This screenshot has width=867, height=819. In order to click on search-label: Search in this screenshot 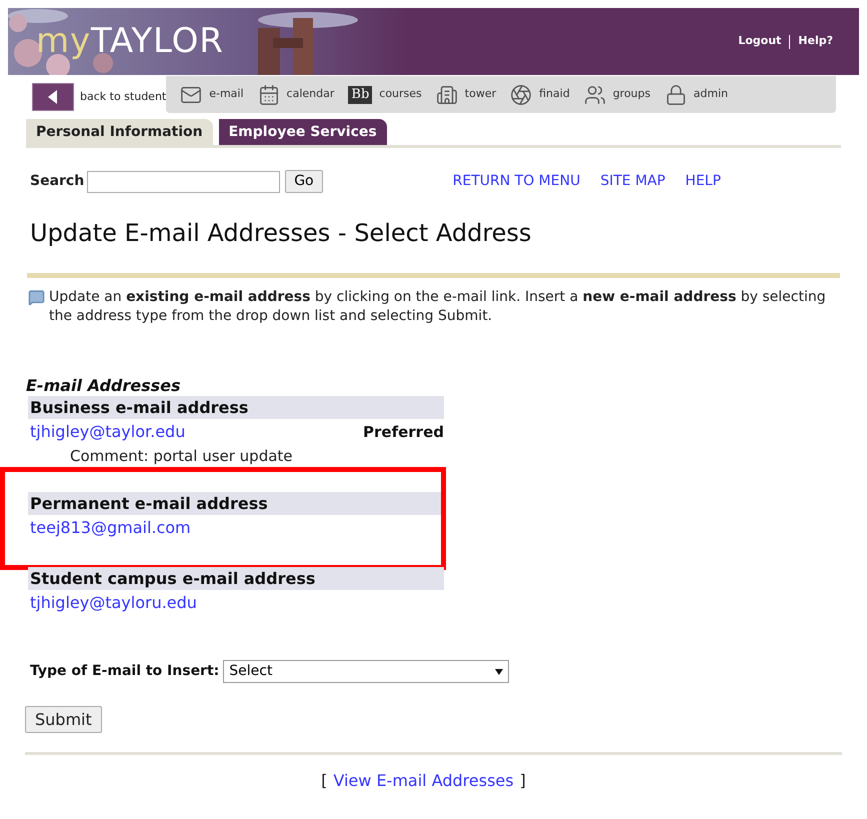, I will do `click(57, 181)`.